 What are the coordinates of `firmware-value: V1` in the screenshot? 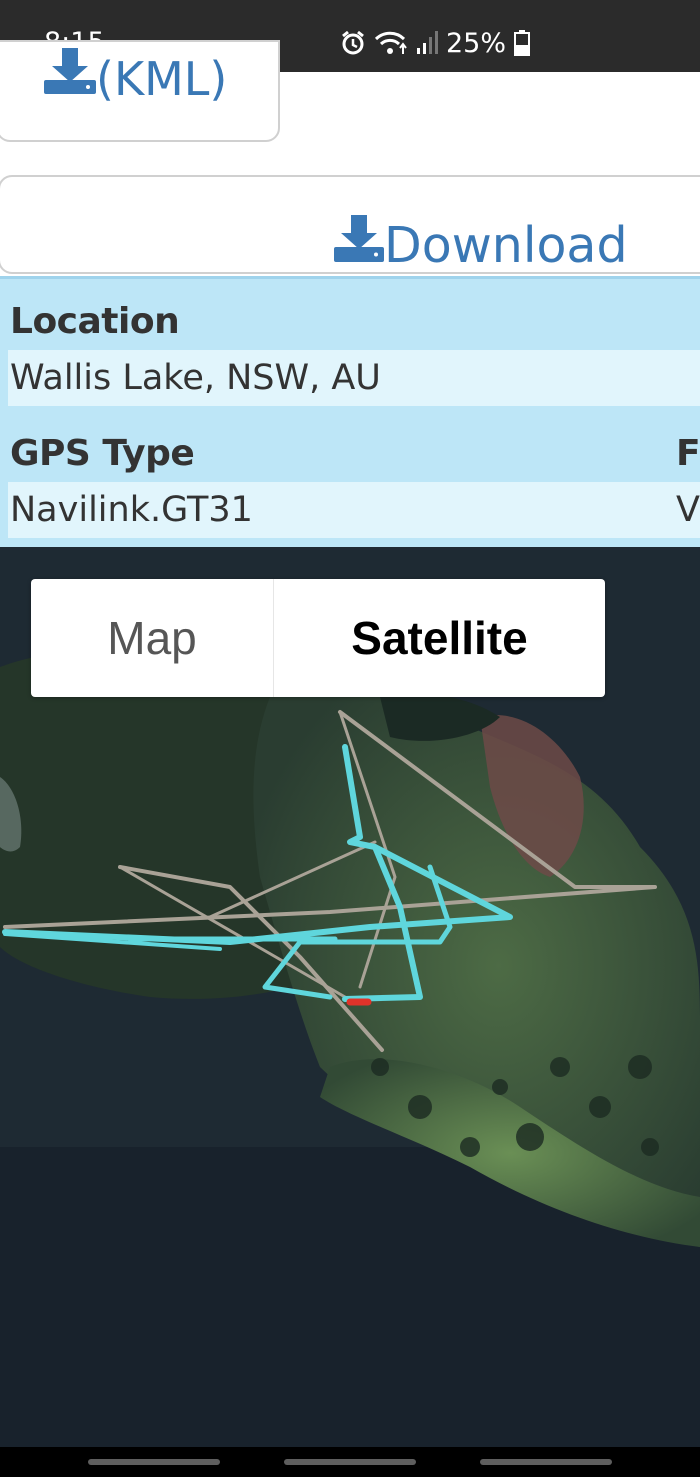 It's located at (688, 510).